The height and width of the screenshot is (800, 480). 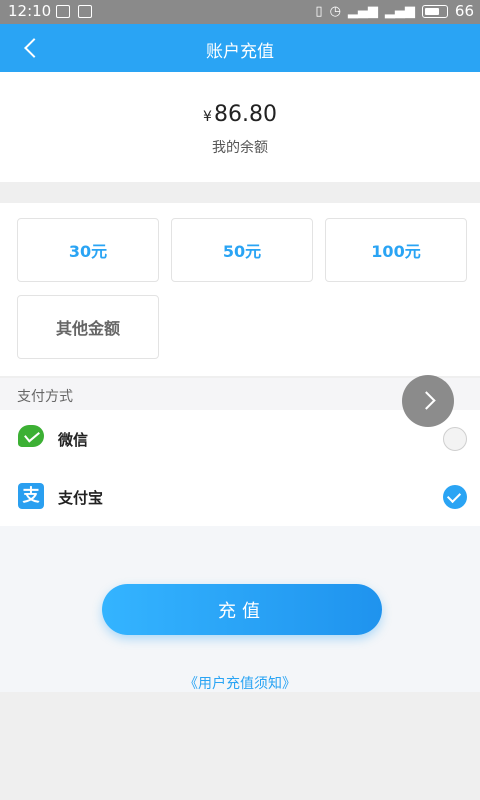 What do you see at coordinates (45, 397) in the screenshot?
I see `payment-section-title: 支付方式` at bounding box center [45, 397].